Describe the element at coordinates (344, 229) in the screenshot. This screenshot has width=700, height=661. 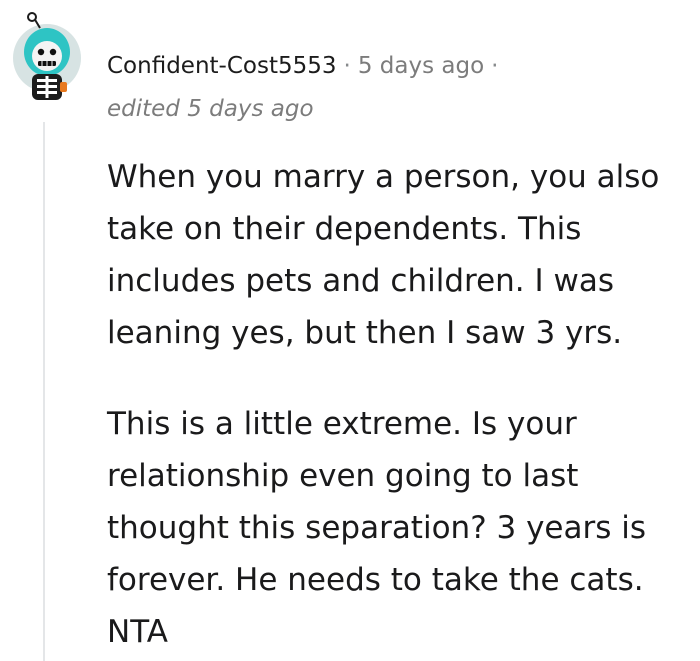
I see `comment-line: take on their dependents. This` at that location.